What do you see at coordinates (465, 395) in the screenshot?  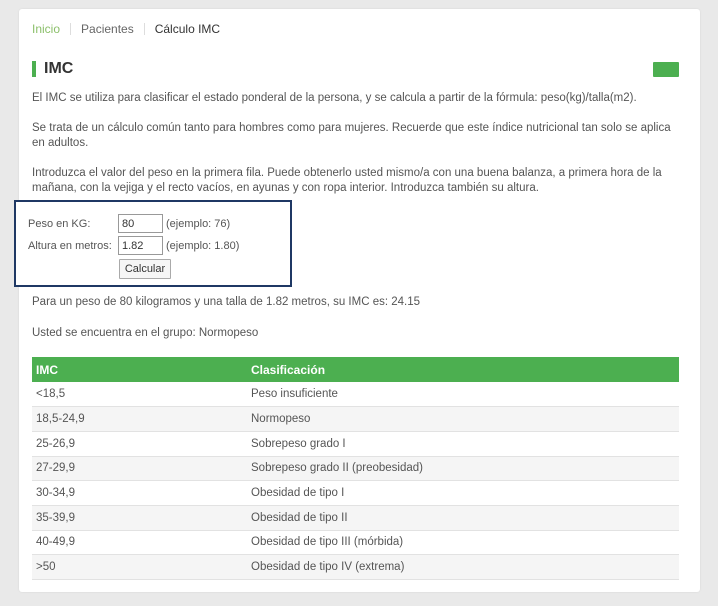 I see `classification-cell: Peso insuficiente` at bounding box center [465, 395].